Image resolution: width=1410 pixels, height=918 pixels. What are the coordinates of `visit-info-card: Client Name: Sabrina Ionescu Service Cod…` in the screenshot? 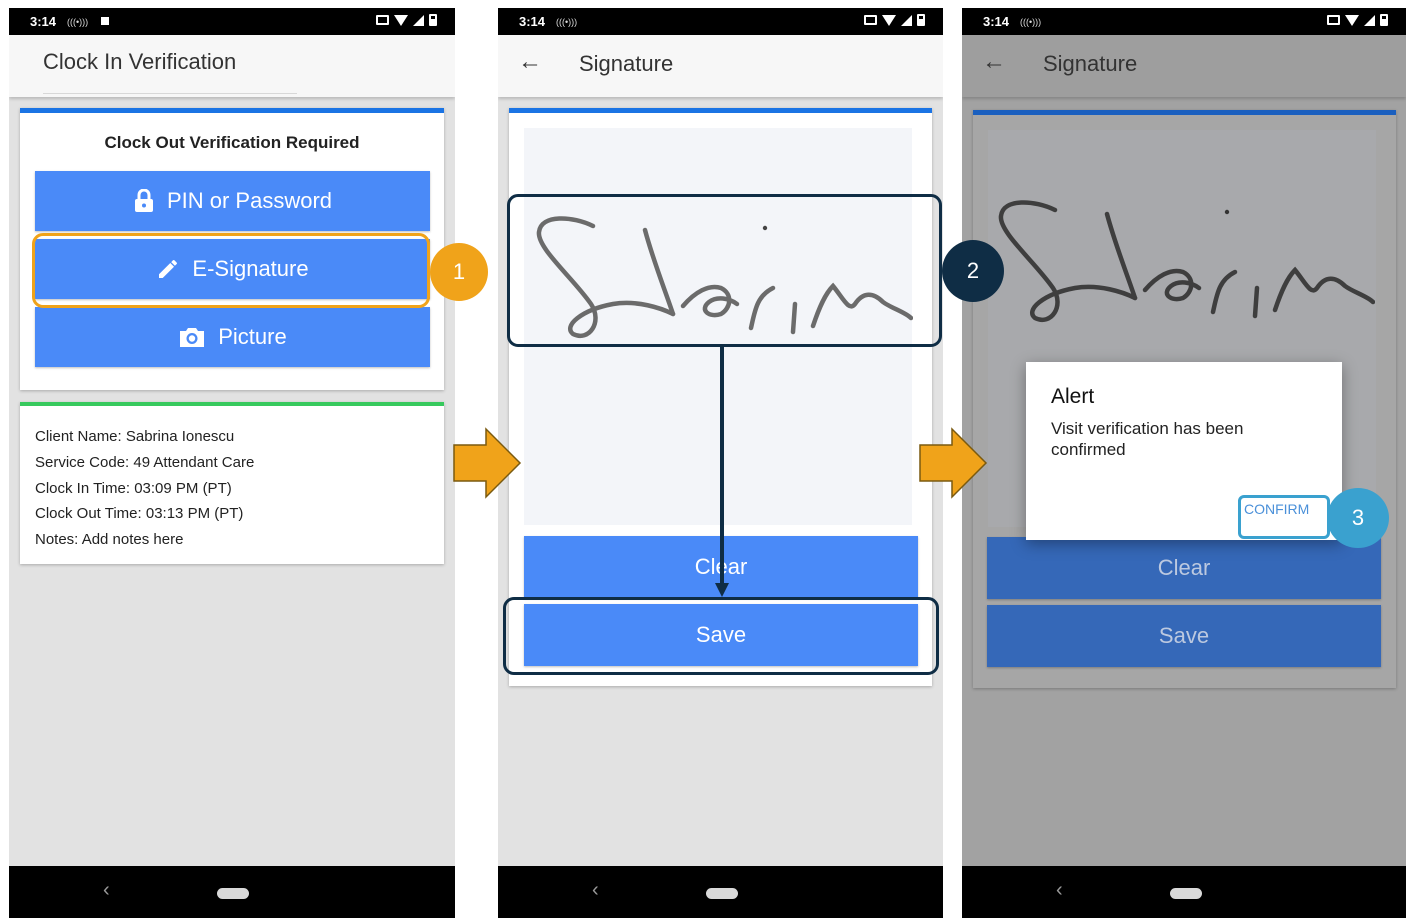 It's located at (232, 483).